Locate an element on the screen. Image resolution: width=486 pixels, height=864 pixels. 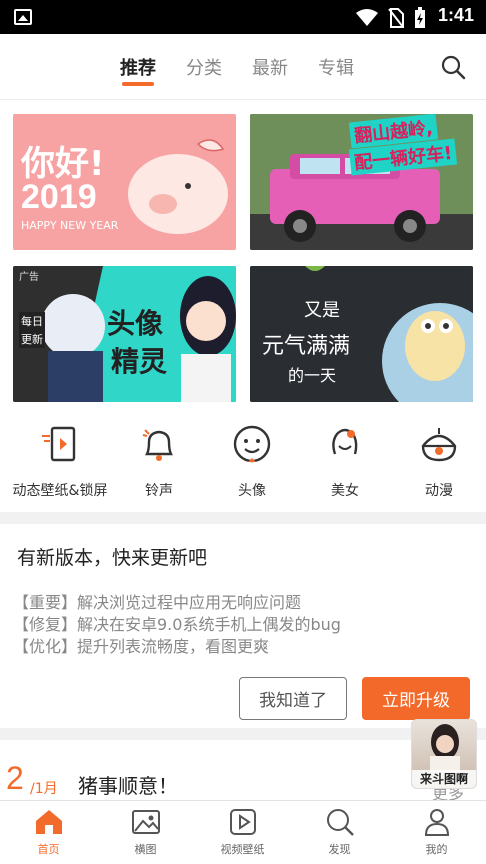
nav-video-wallpaper: 视频壁纸 is located at coordinates (242, 832).